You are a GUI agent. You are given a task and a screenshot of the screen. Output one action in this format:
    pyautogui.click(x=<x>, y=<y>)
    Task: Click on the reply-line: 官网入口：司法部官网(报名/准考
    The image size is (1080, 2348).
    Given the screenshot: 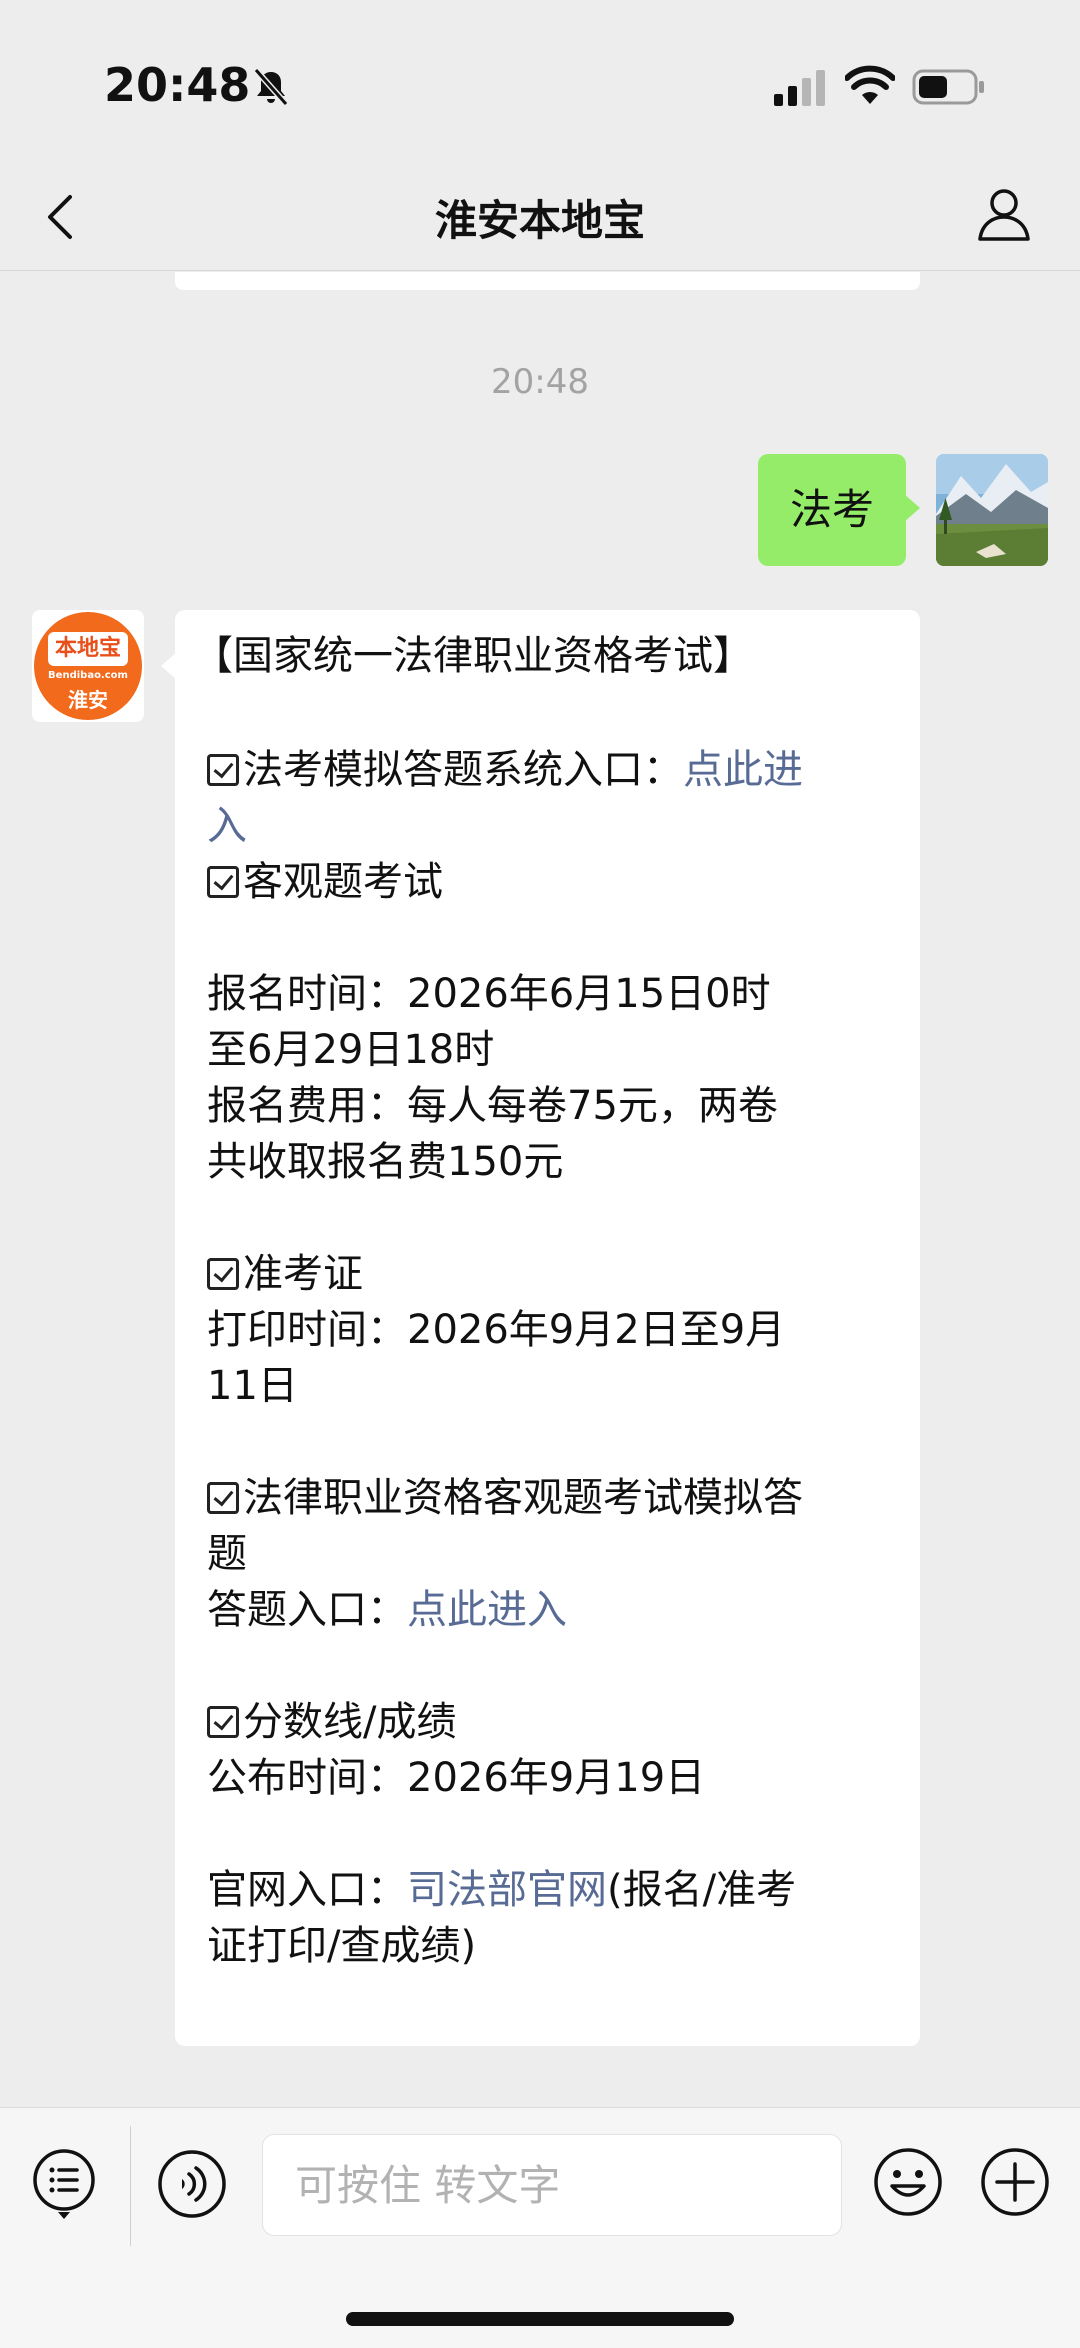 What is the action you would take?
    pyautogui.click(x=502, y=1890)
    